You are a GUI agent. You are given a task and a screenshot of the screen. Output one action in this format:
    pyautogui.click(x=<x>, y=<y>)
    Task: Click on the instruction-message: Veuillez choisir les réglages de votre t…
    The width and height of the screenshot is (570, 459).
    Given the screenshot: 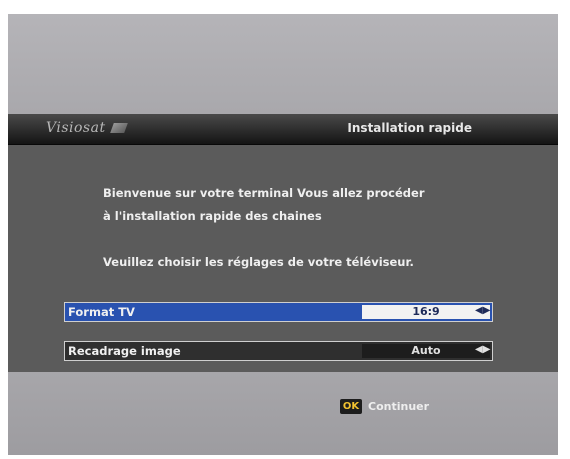 What is the action you would take?
    pyautogui.click(x=258, y=262)
    